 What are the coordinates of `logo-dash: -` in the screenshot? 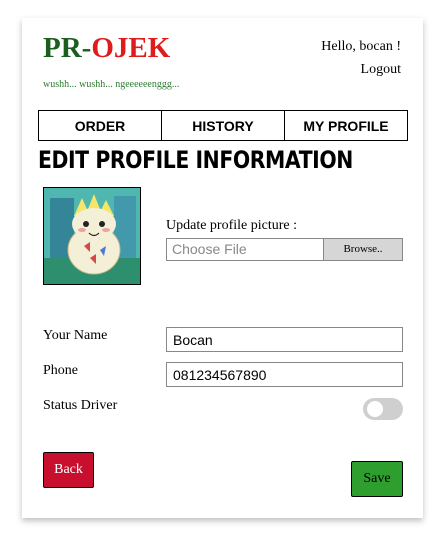 It's located at (86, 48).